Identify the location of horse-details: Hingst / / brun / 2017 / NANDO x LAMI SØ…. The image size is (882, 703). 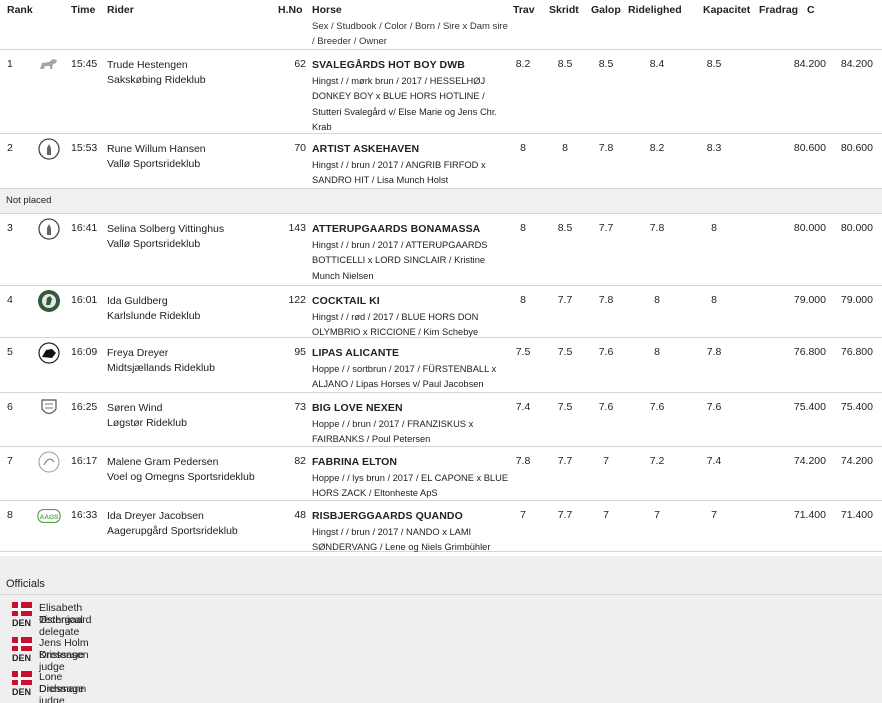
(401, 539).